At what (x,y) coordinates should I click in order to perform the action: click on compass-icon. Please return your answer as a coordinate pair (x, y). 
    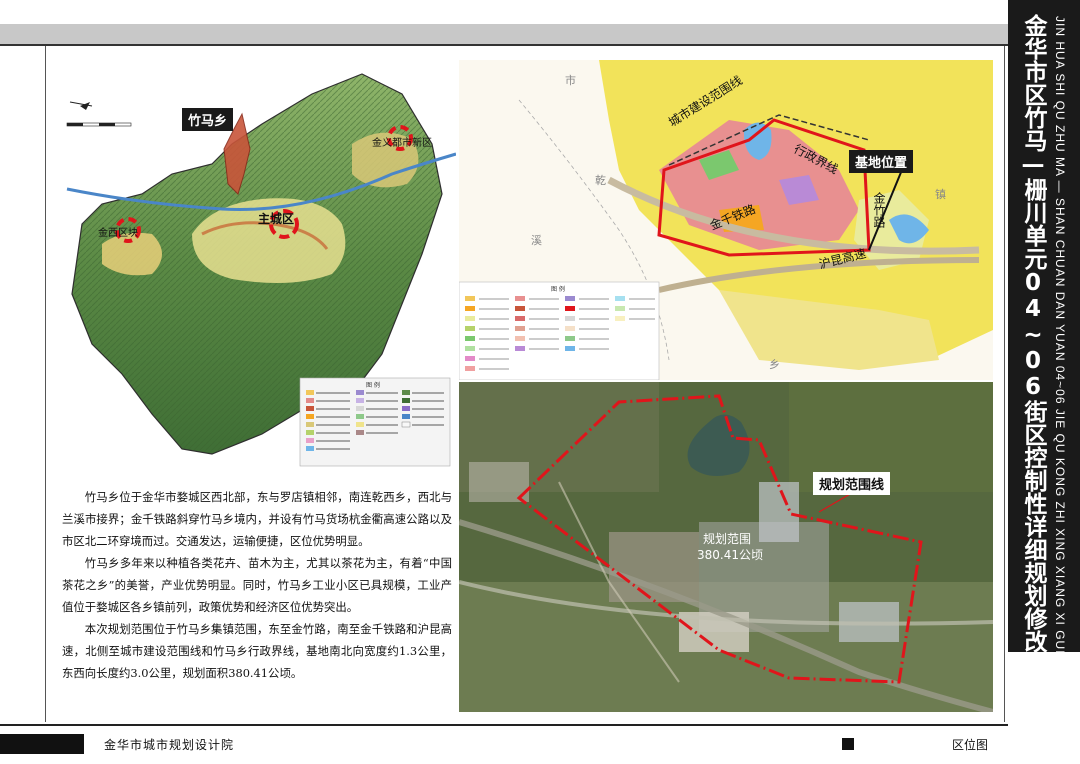
    Looking at the image, I should click on (81, 105).